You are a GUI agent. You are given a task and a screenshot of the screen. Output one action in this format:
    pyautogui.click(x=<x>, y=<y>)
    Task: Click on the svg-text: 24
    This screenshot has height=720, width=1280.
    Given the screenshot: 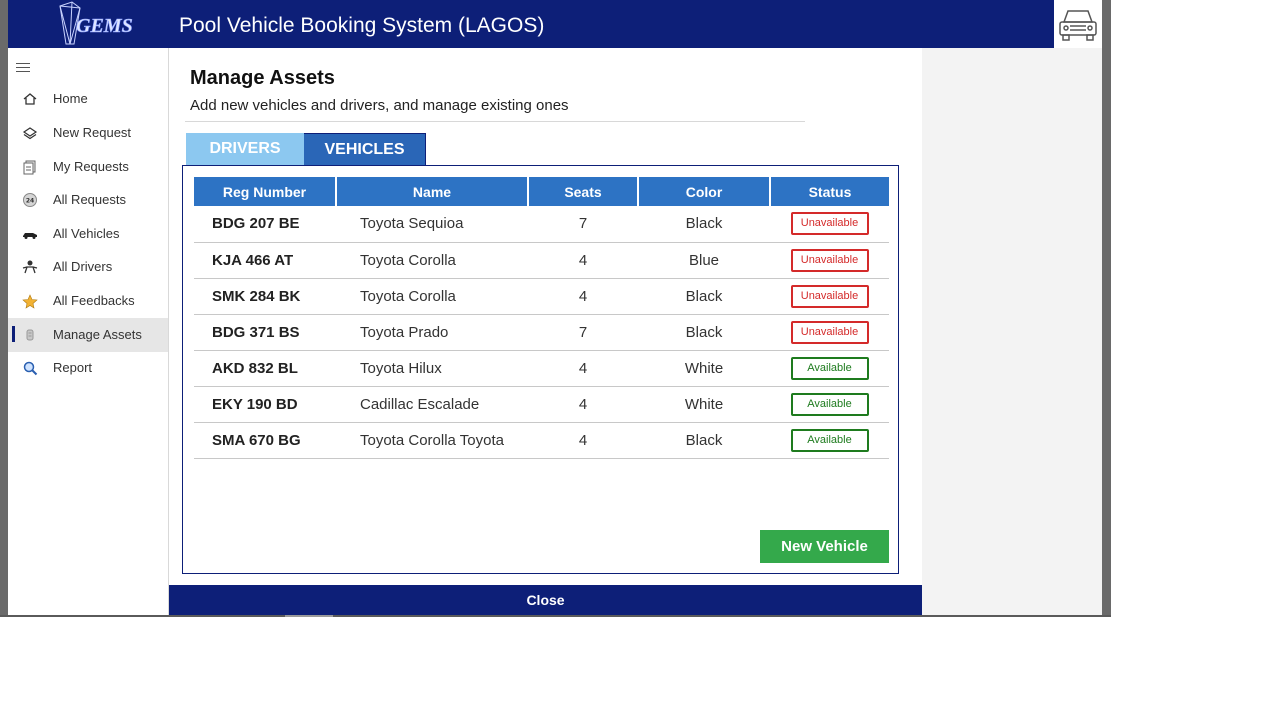 What is the action you would take?
    pyautogui.click(x=30, y=201)
    